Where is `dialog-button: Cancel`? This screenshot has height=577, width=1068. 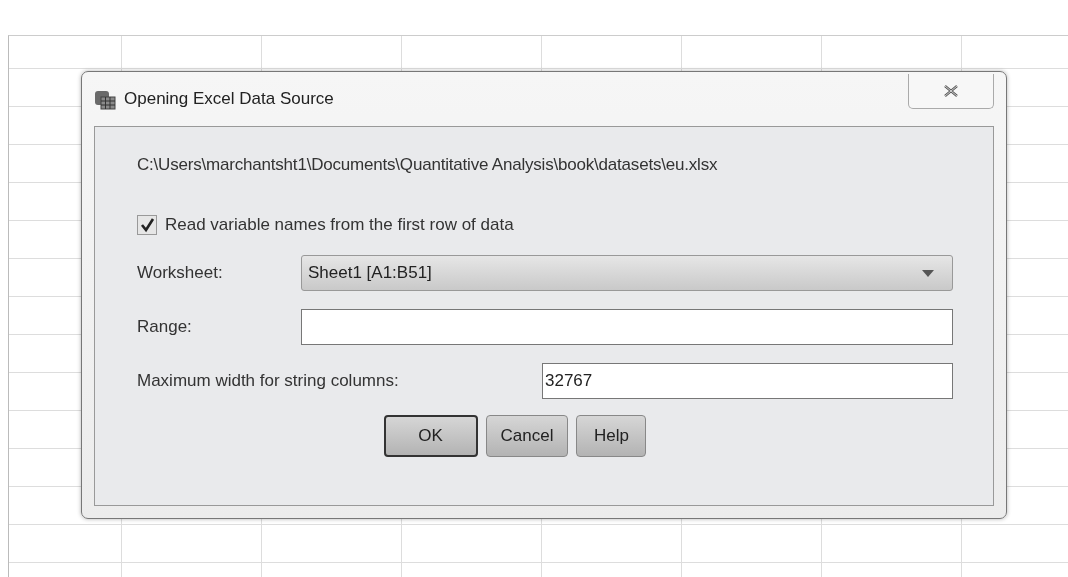
dialog-button: Cancel is located at coordinates (527, 436).